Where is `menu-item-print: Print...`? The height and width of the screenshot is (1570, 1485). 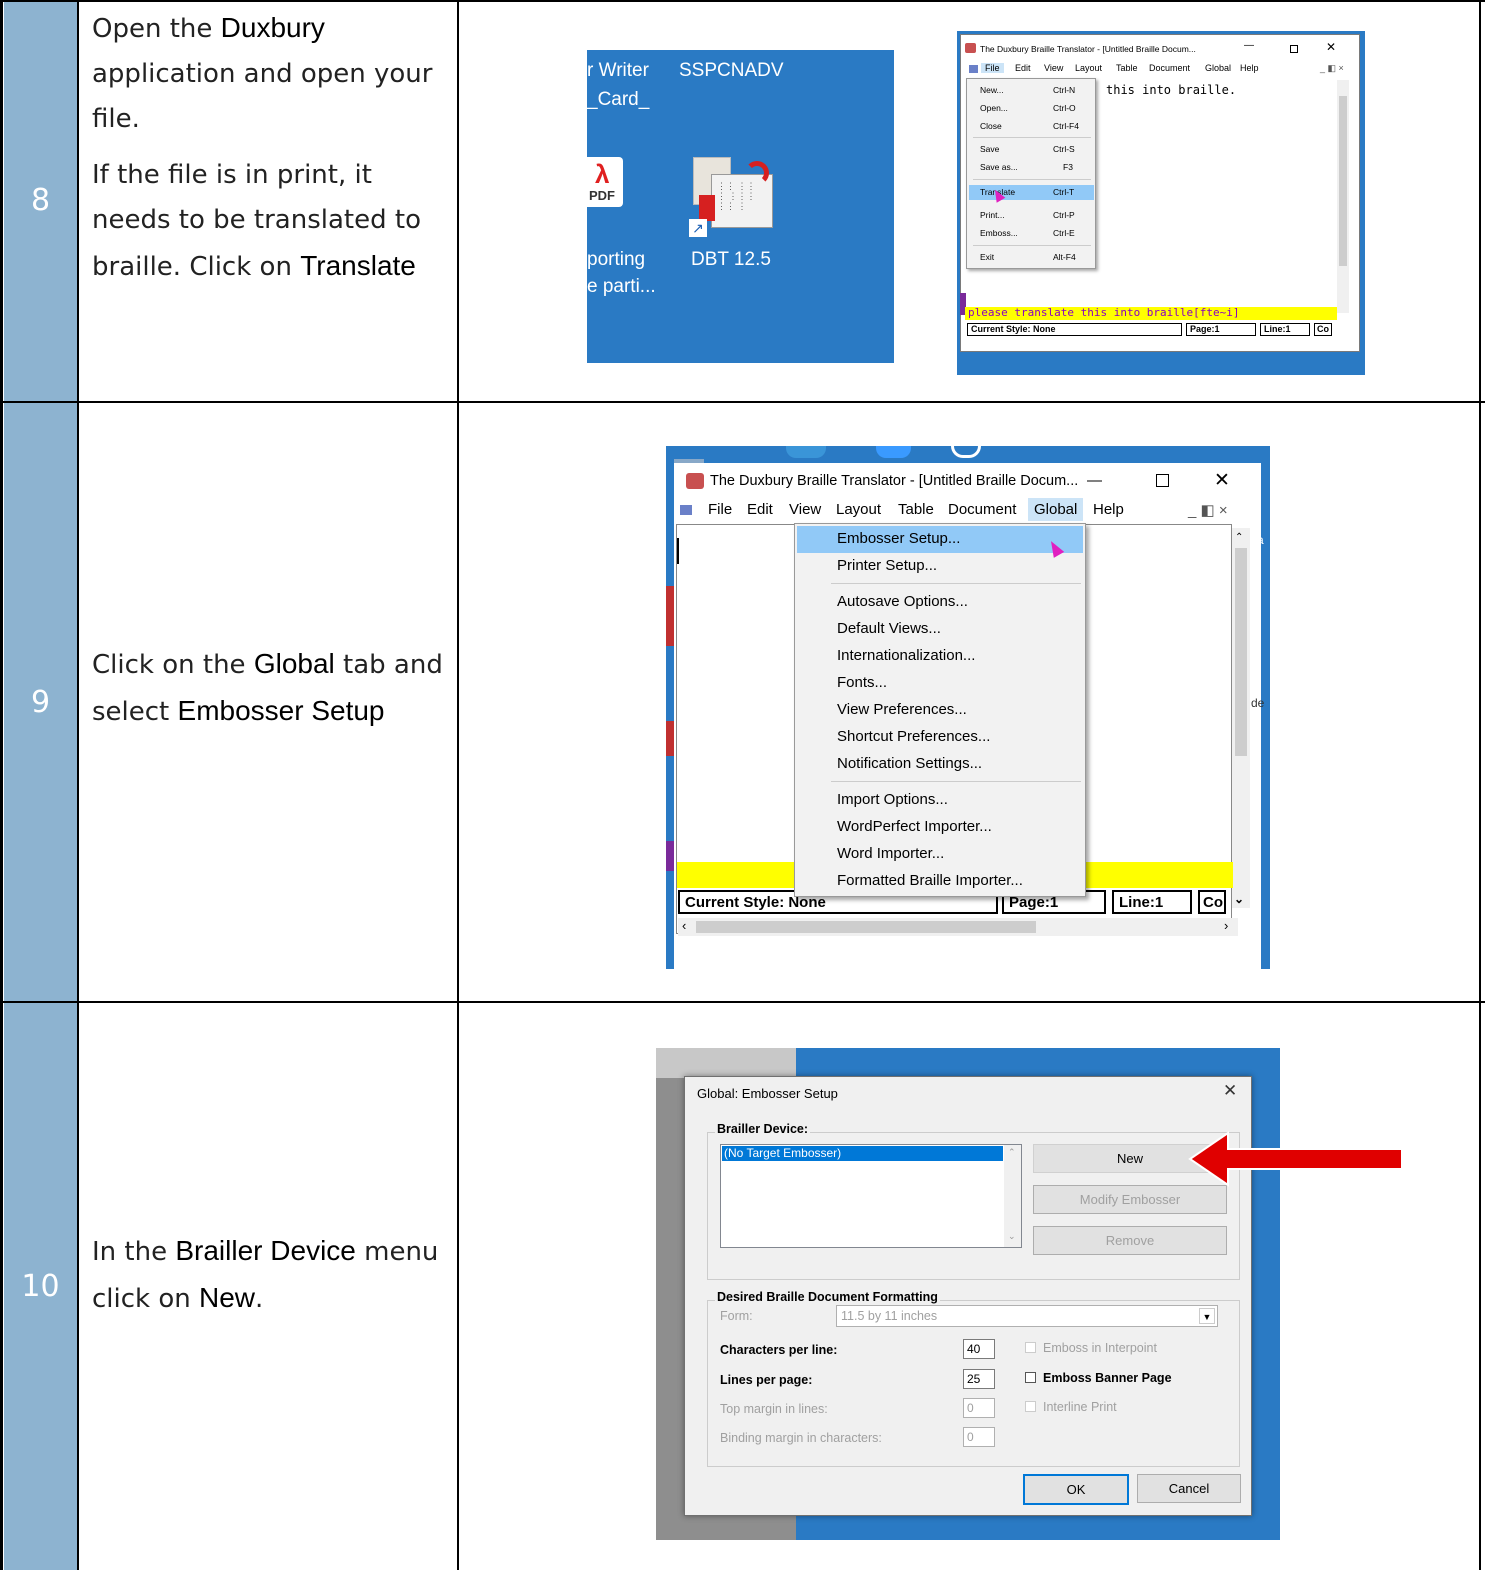
menu-item-print: Print... is located at coordinates (992, 215).